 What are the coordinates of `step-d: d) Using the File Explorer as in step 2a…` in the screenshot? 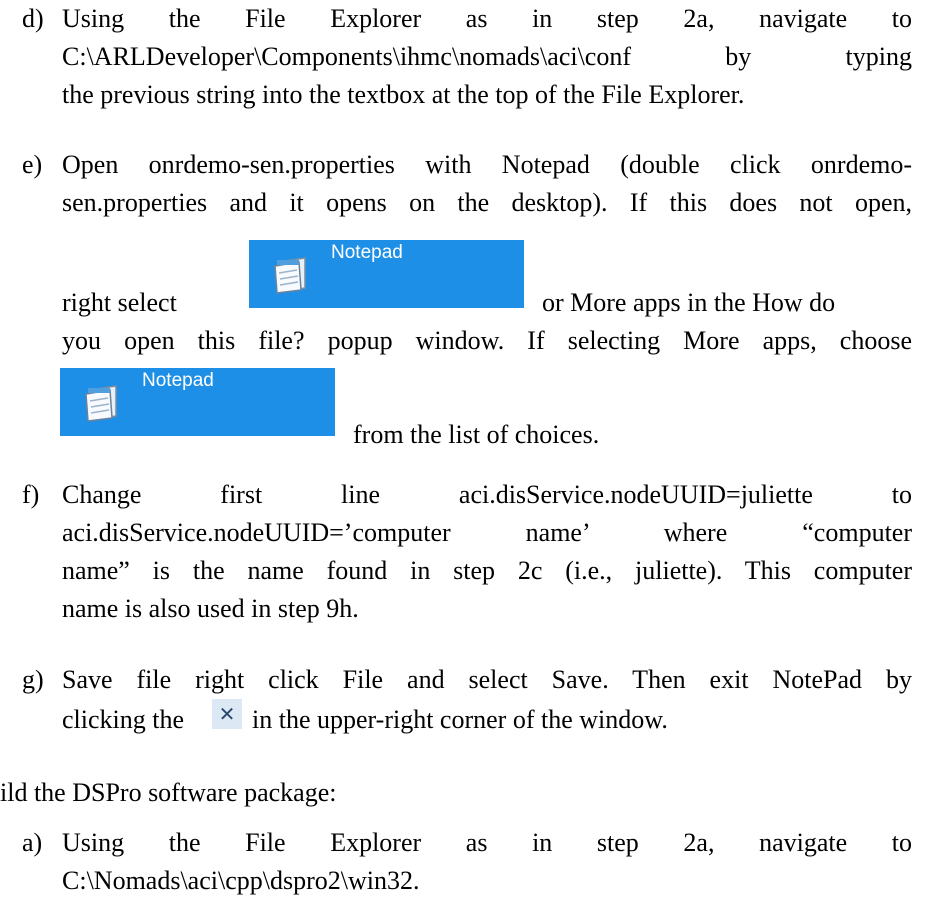 It's located at (467, 56).